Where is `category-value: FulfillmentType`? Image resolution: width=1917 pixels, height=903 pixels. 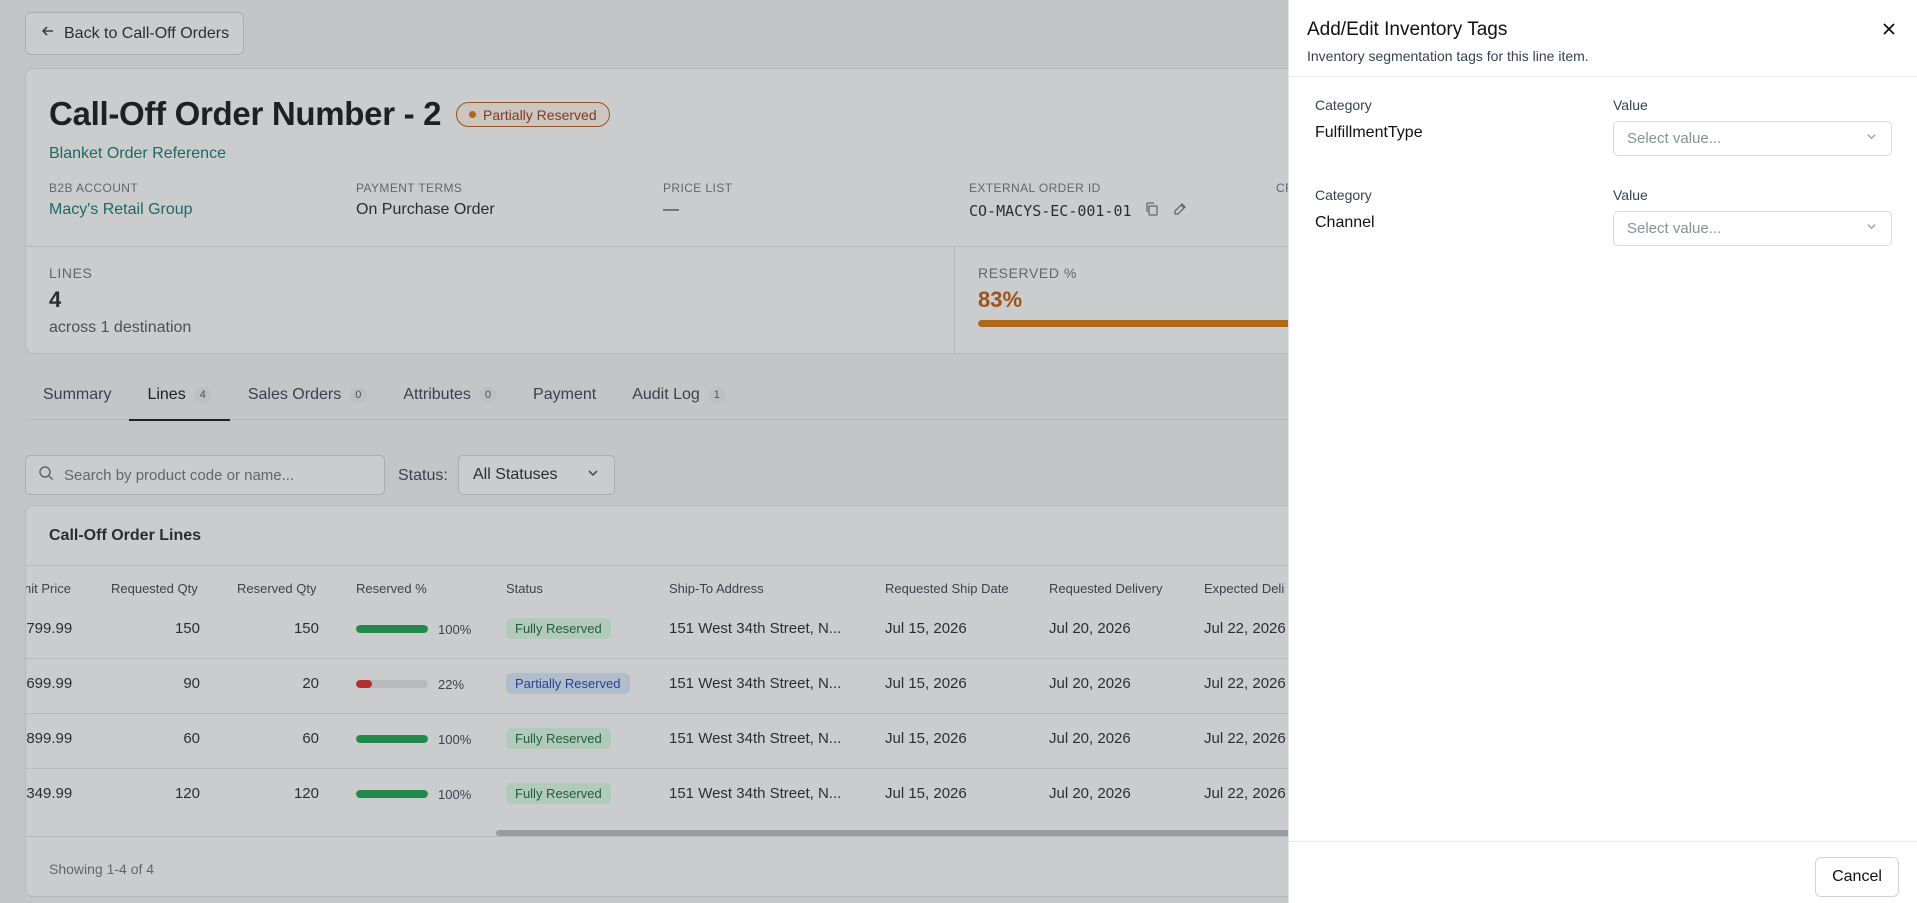
category-value: FulfillmentType is located at coordinates (1369, 132).